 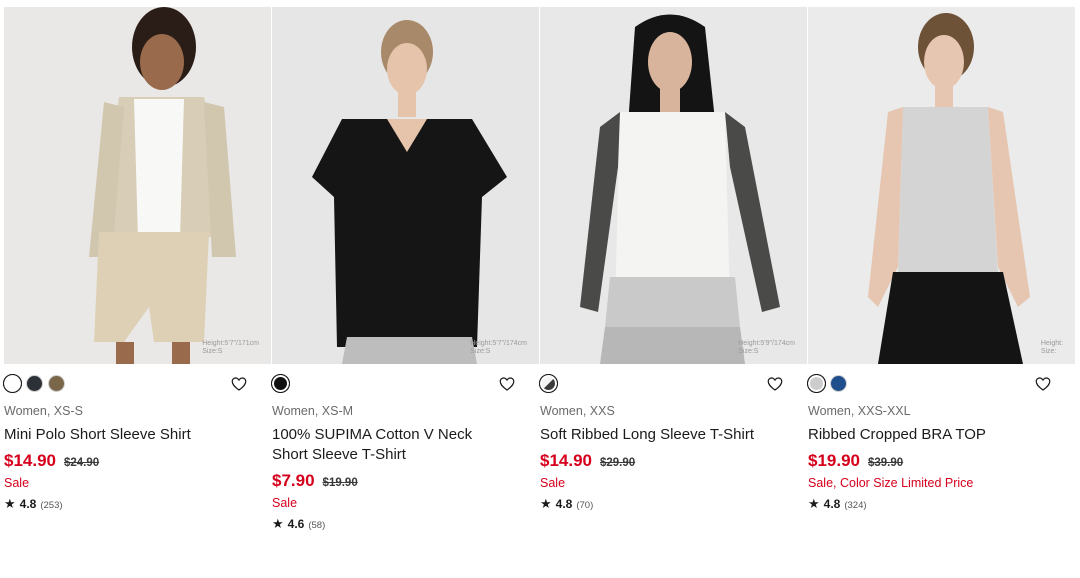 I want to click on color-swatch-brown, so click(x=56, y=383).